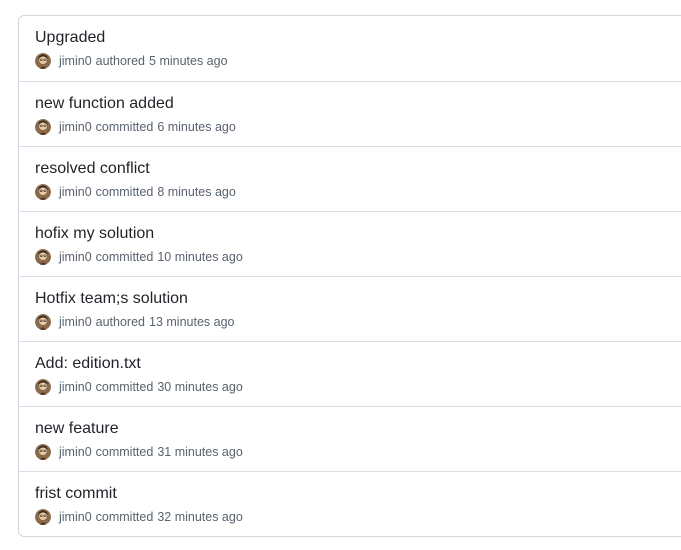 Image resolution: width=681 pixels, height=550 pixels. What do you see at coordinates (192, 322) in the screenshot?
I see `commit-time: 13 minutes ago` at bounding box center [192, 322].